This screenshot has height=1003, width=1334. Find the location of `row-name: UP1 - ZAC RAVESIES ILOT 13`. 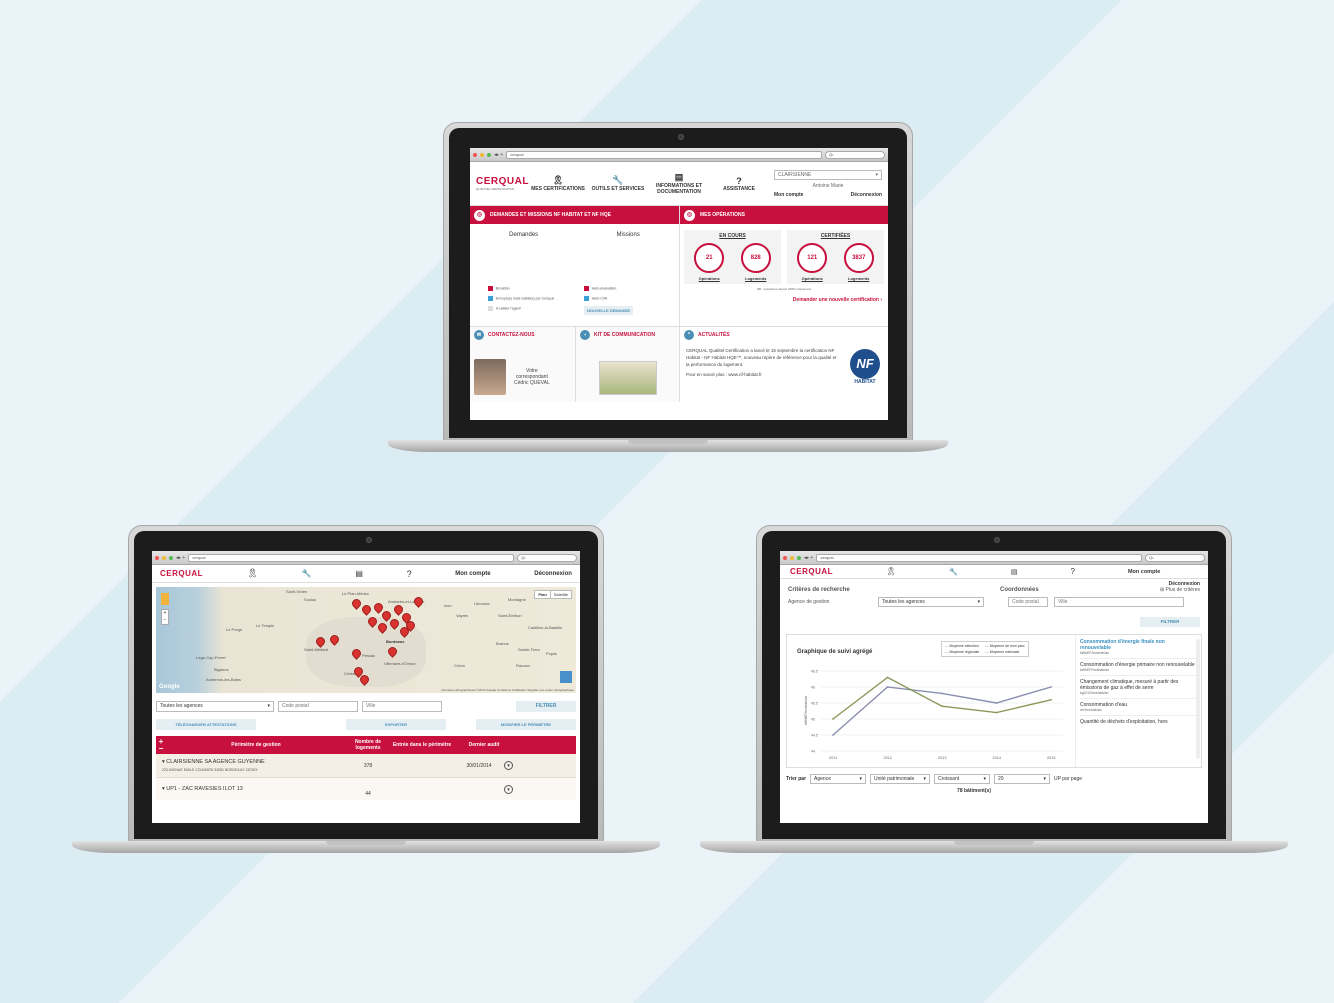

row-name: UP1 - ZAC RAVESIES ILOT 13 is located at coordinates (204, 789).